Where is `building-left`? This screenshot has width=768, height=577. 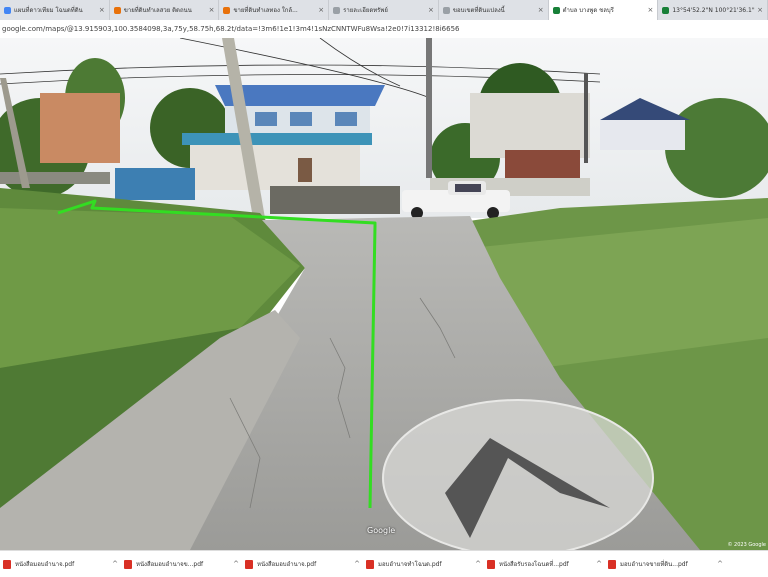
building-left is located at coordinates (80, 128).